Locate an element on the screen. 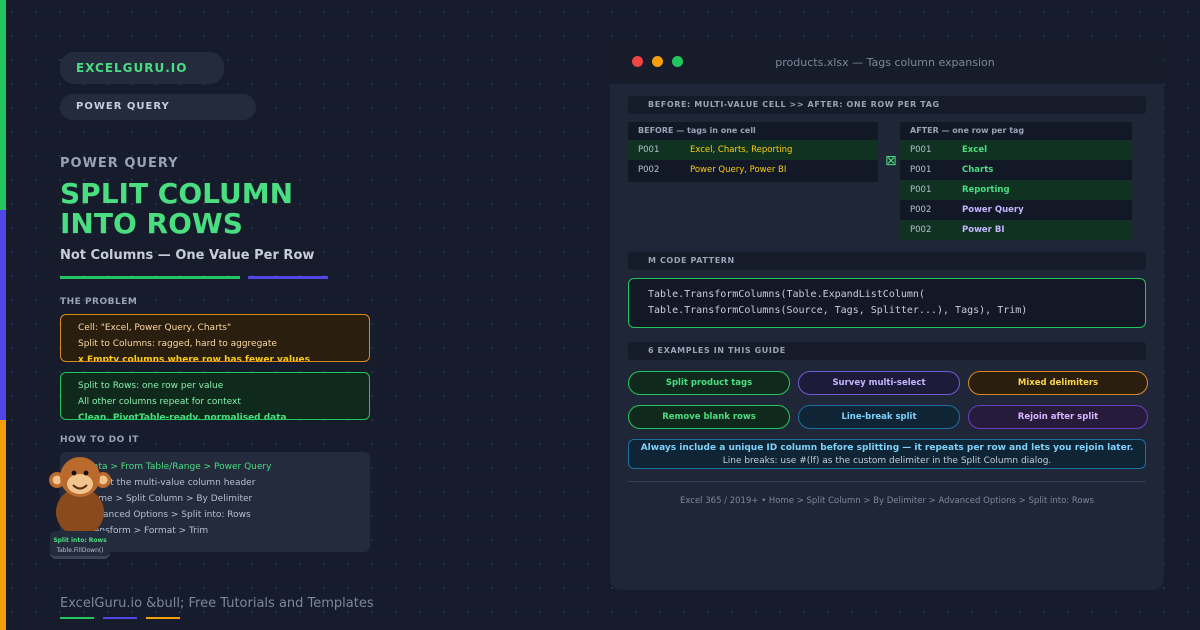  howto-label: HOW TO DO IT is located at coordinates (99, 440).